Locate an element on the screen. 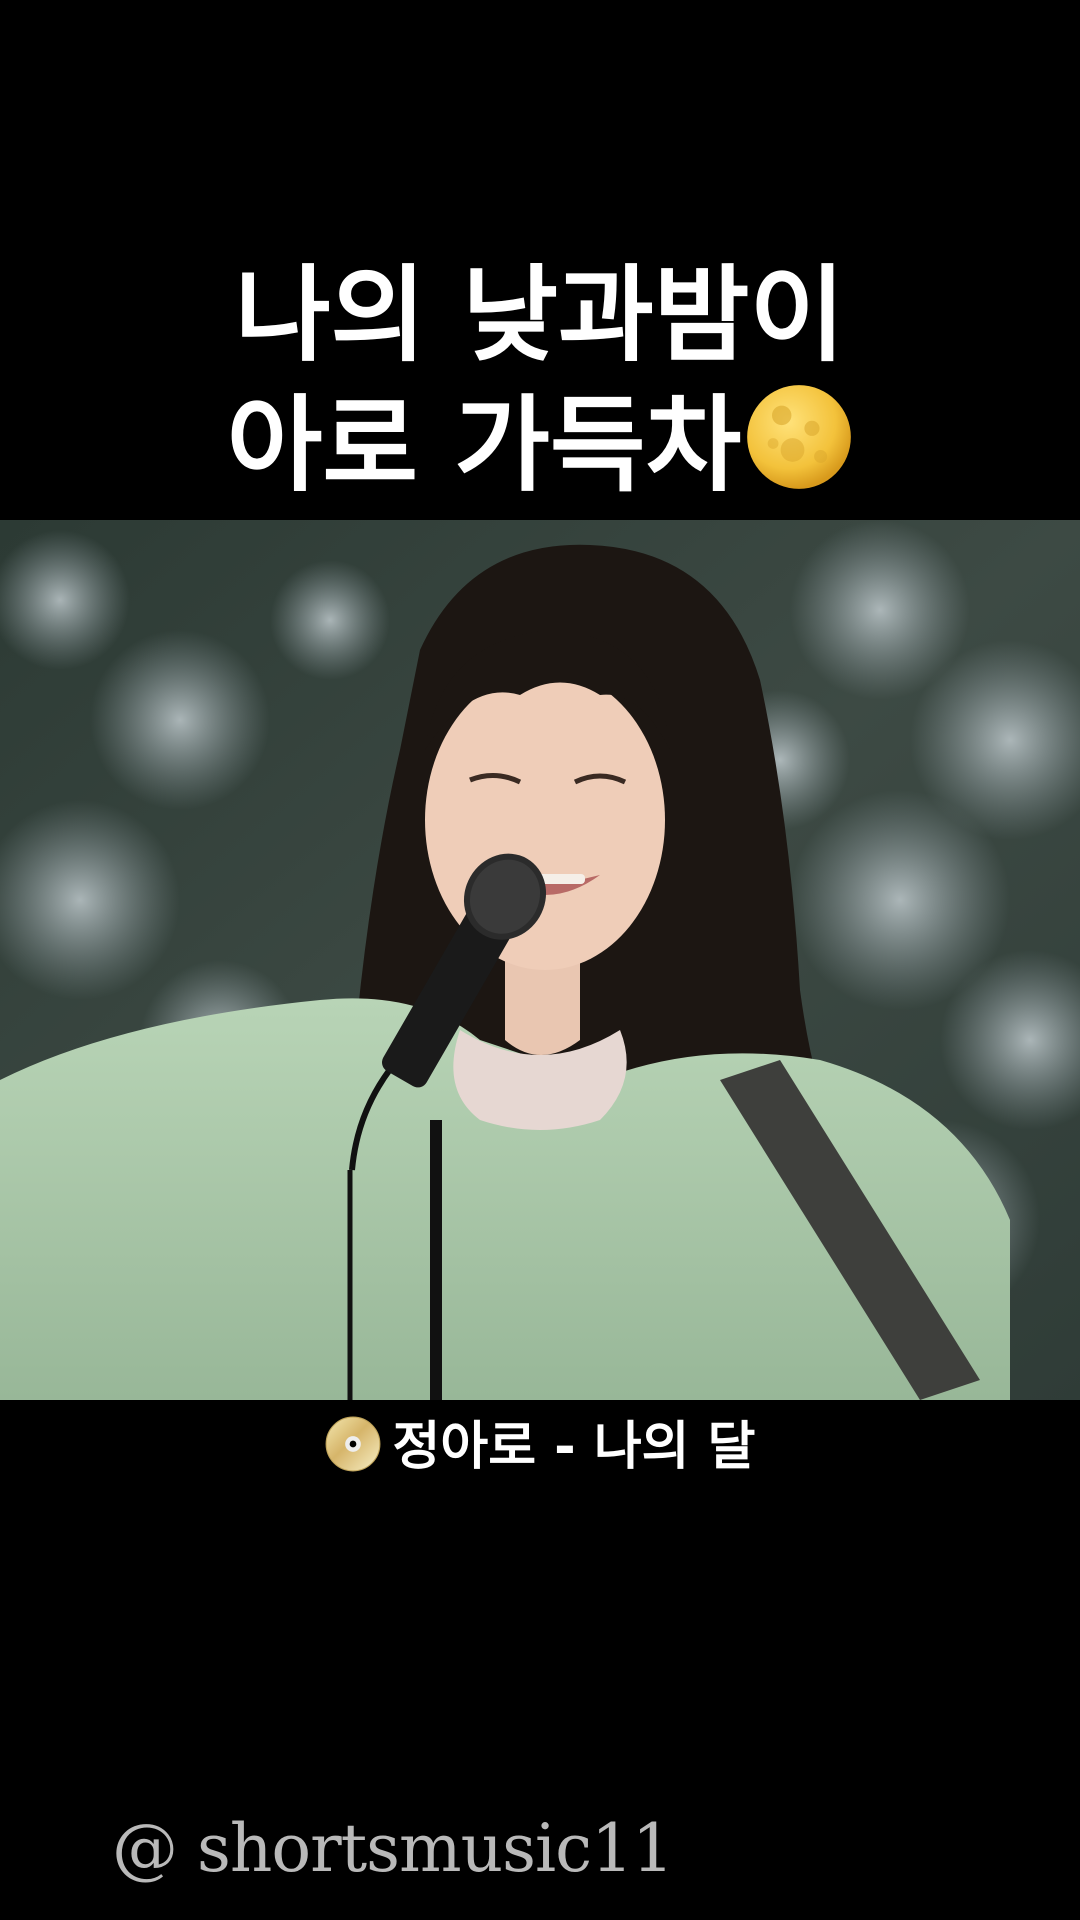  title-line-1: 나의 낮과밤이 is located at coordinates (540, 315).